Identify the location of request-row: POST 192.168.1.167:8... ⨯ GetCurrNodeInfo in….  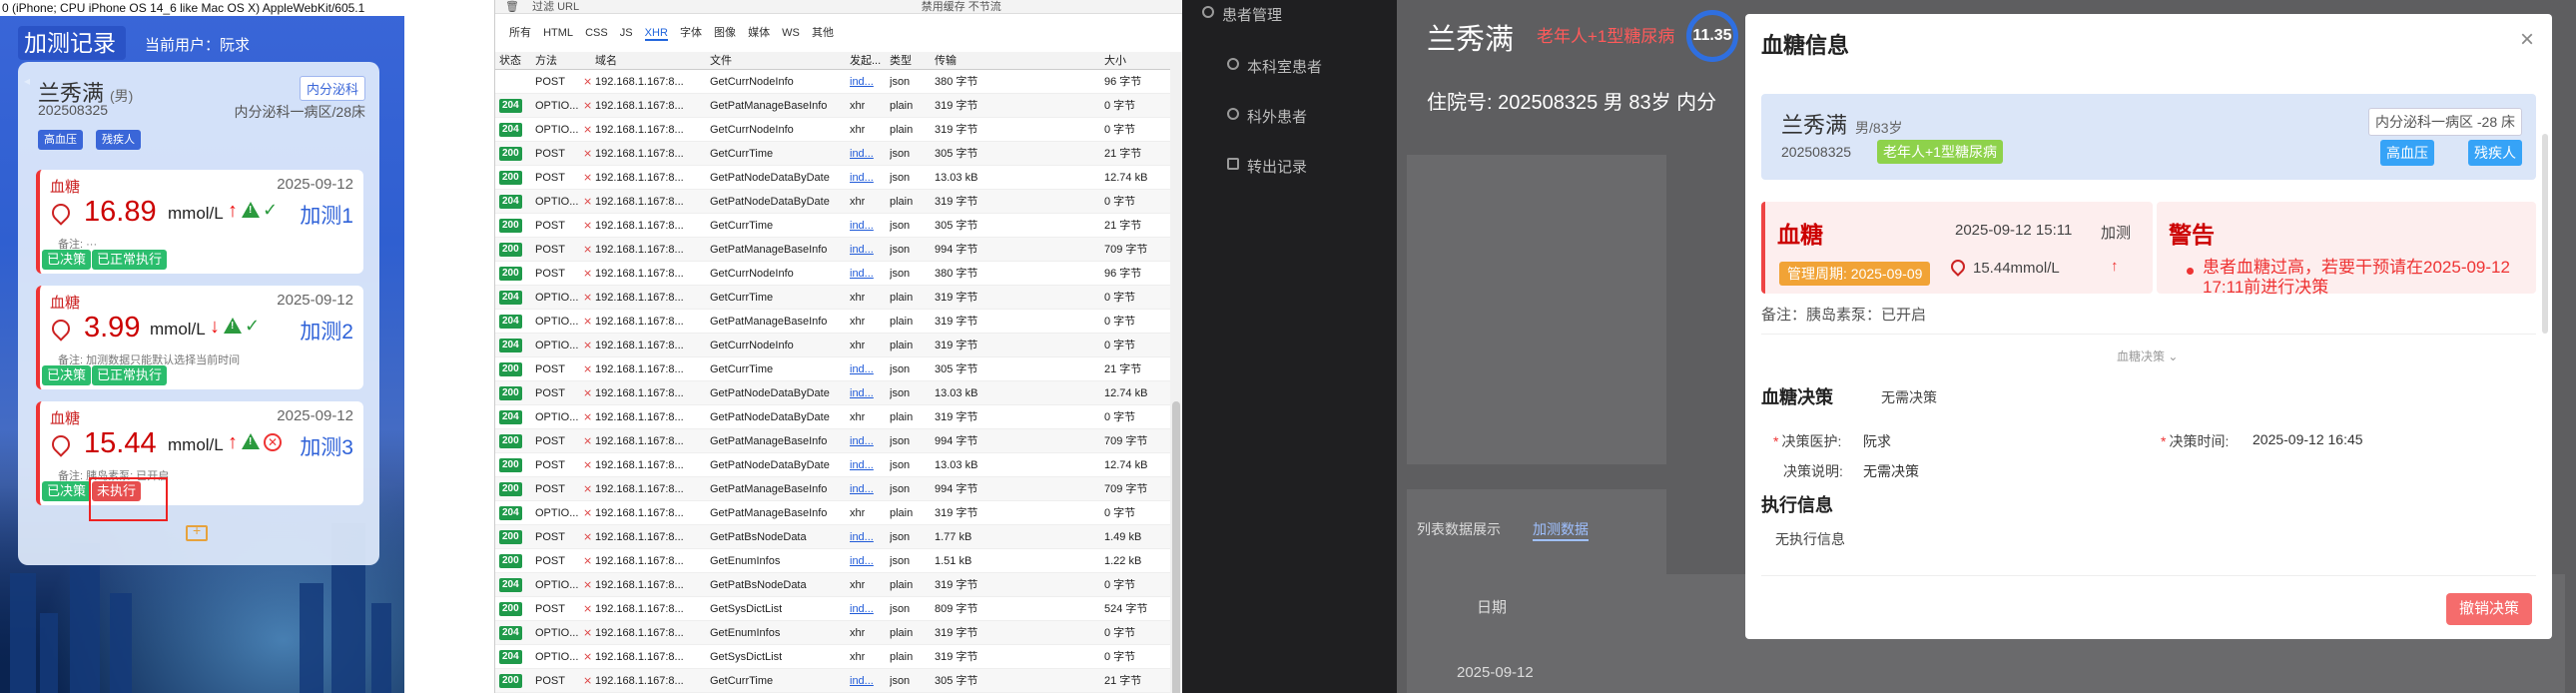
(839, 82).